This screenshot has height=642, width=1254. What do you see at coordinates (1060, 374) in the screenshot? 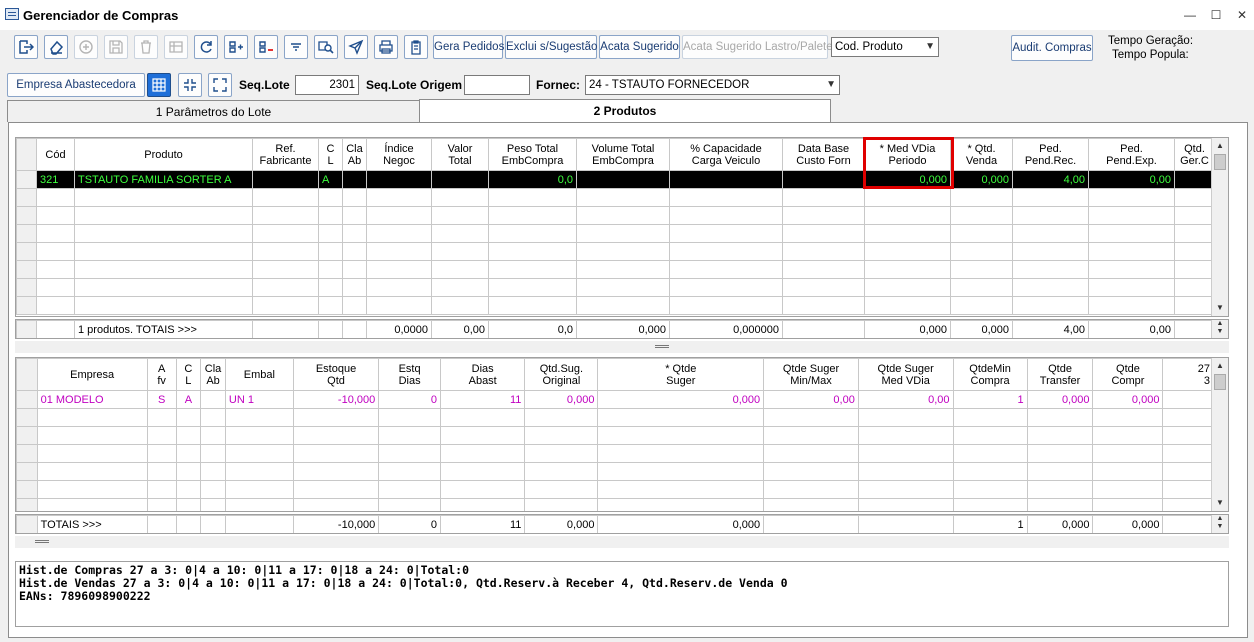
I see `col-header: Qtde Transfer` at bounding box center [1060, 374].